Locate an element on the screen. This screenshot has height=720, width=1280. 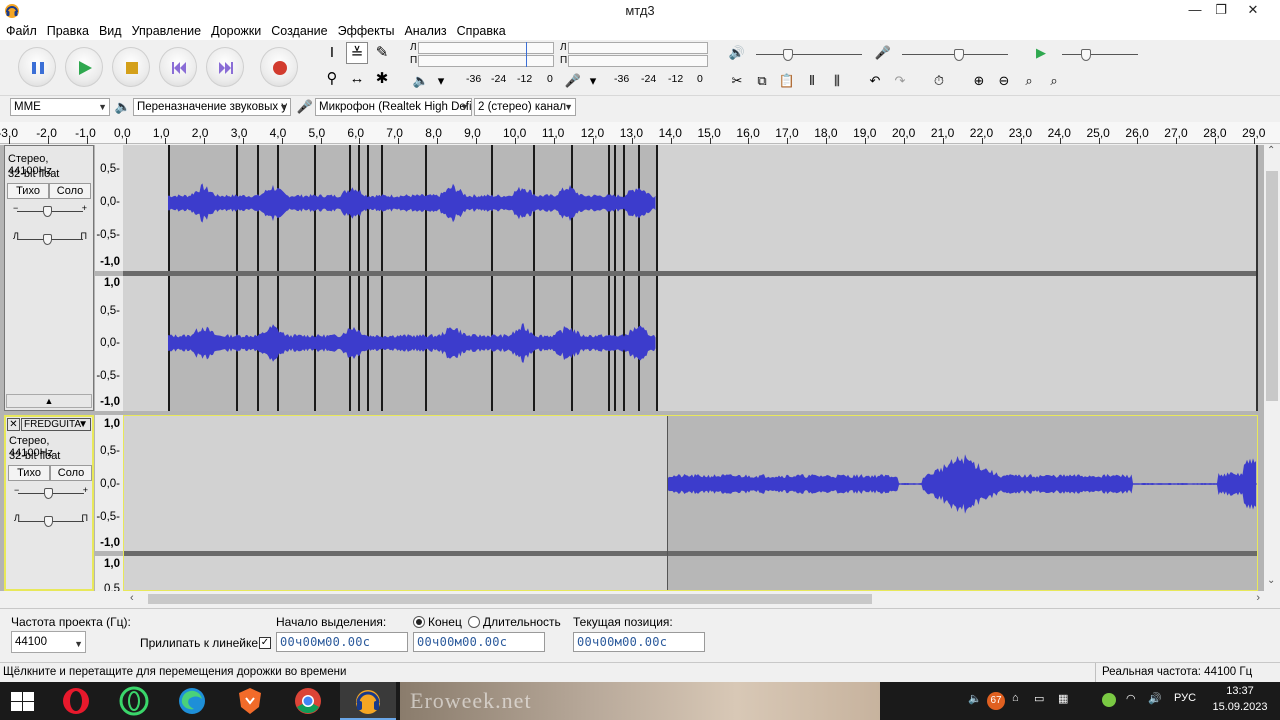
language-indicator: РУС is located at coordinates (1185, 698).